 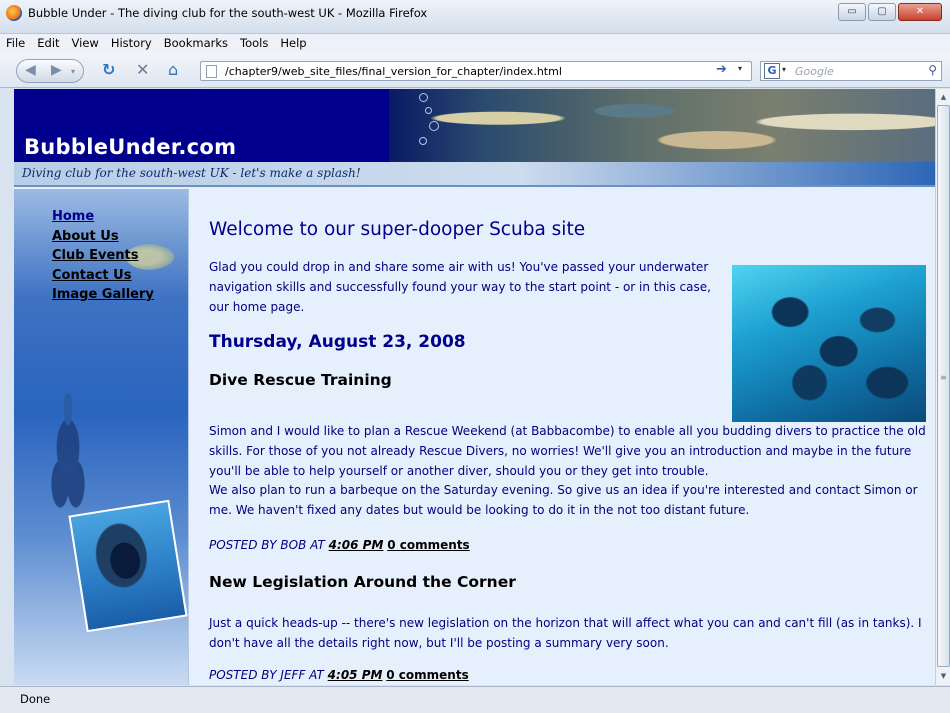 I want to click on post-permalink: 4:06 PM, so click(x=356, y=545).